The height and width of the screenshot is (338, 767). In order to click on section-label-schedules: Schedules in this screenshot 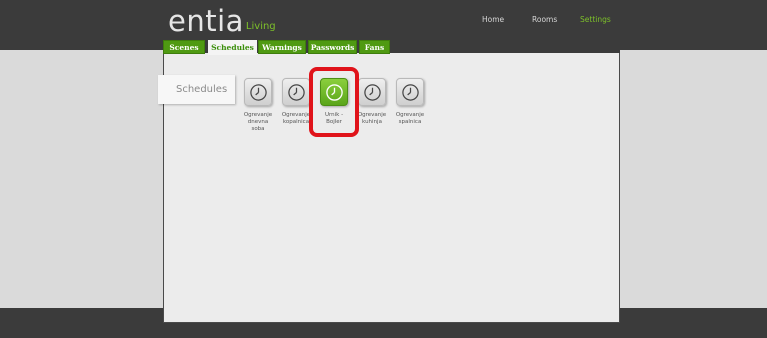, I will do `click(196, 89)`.